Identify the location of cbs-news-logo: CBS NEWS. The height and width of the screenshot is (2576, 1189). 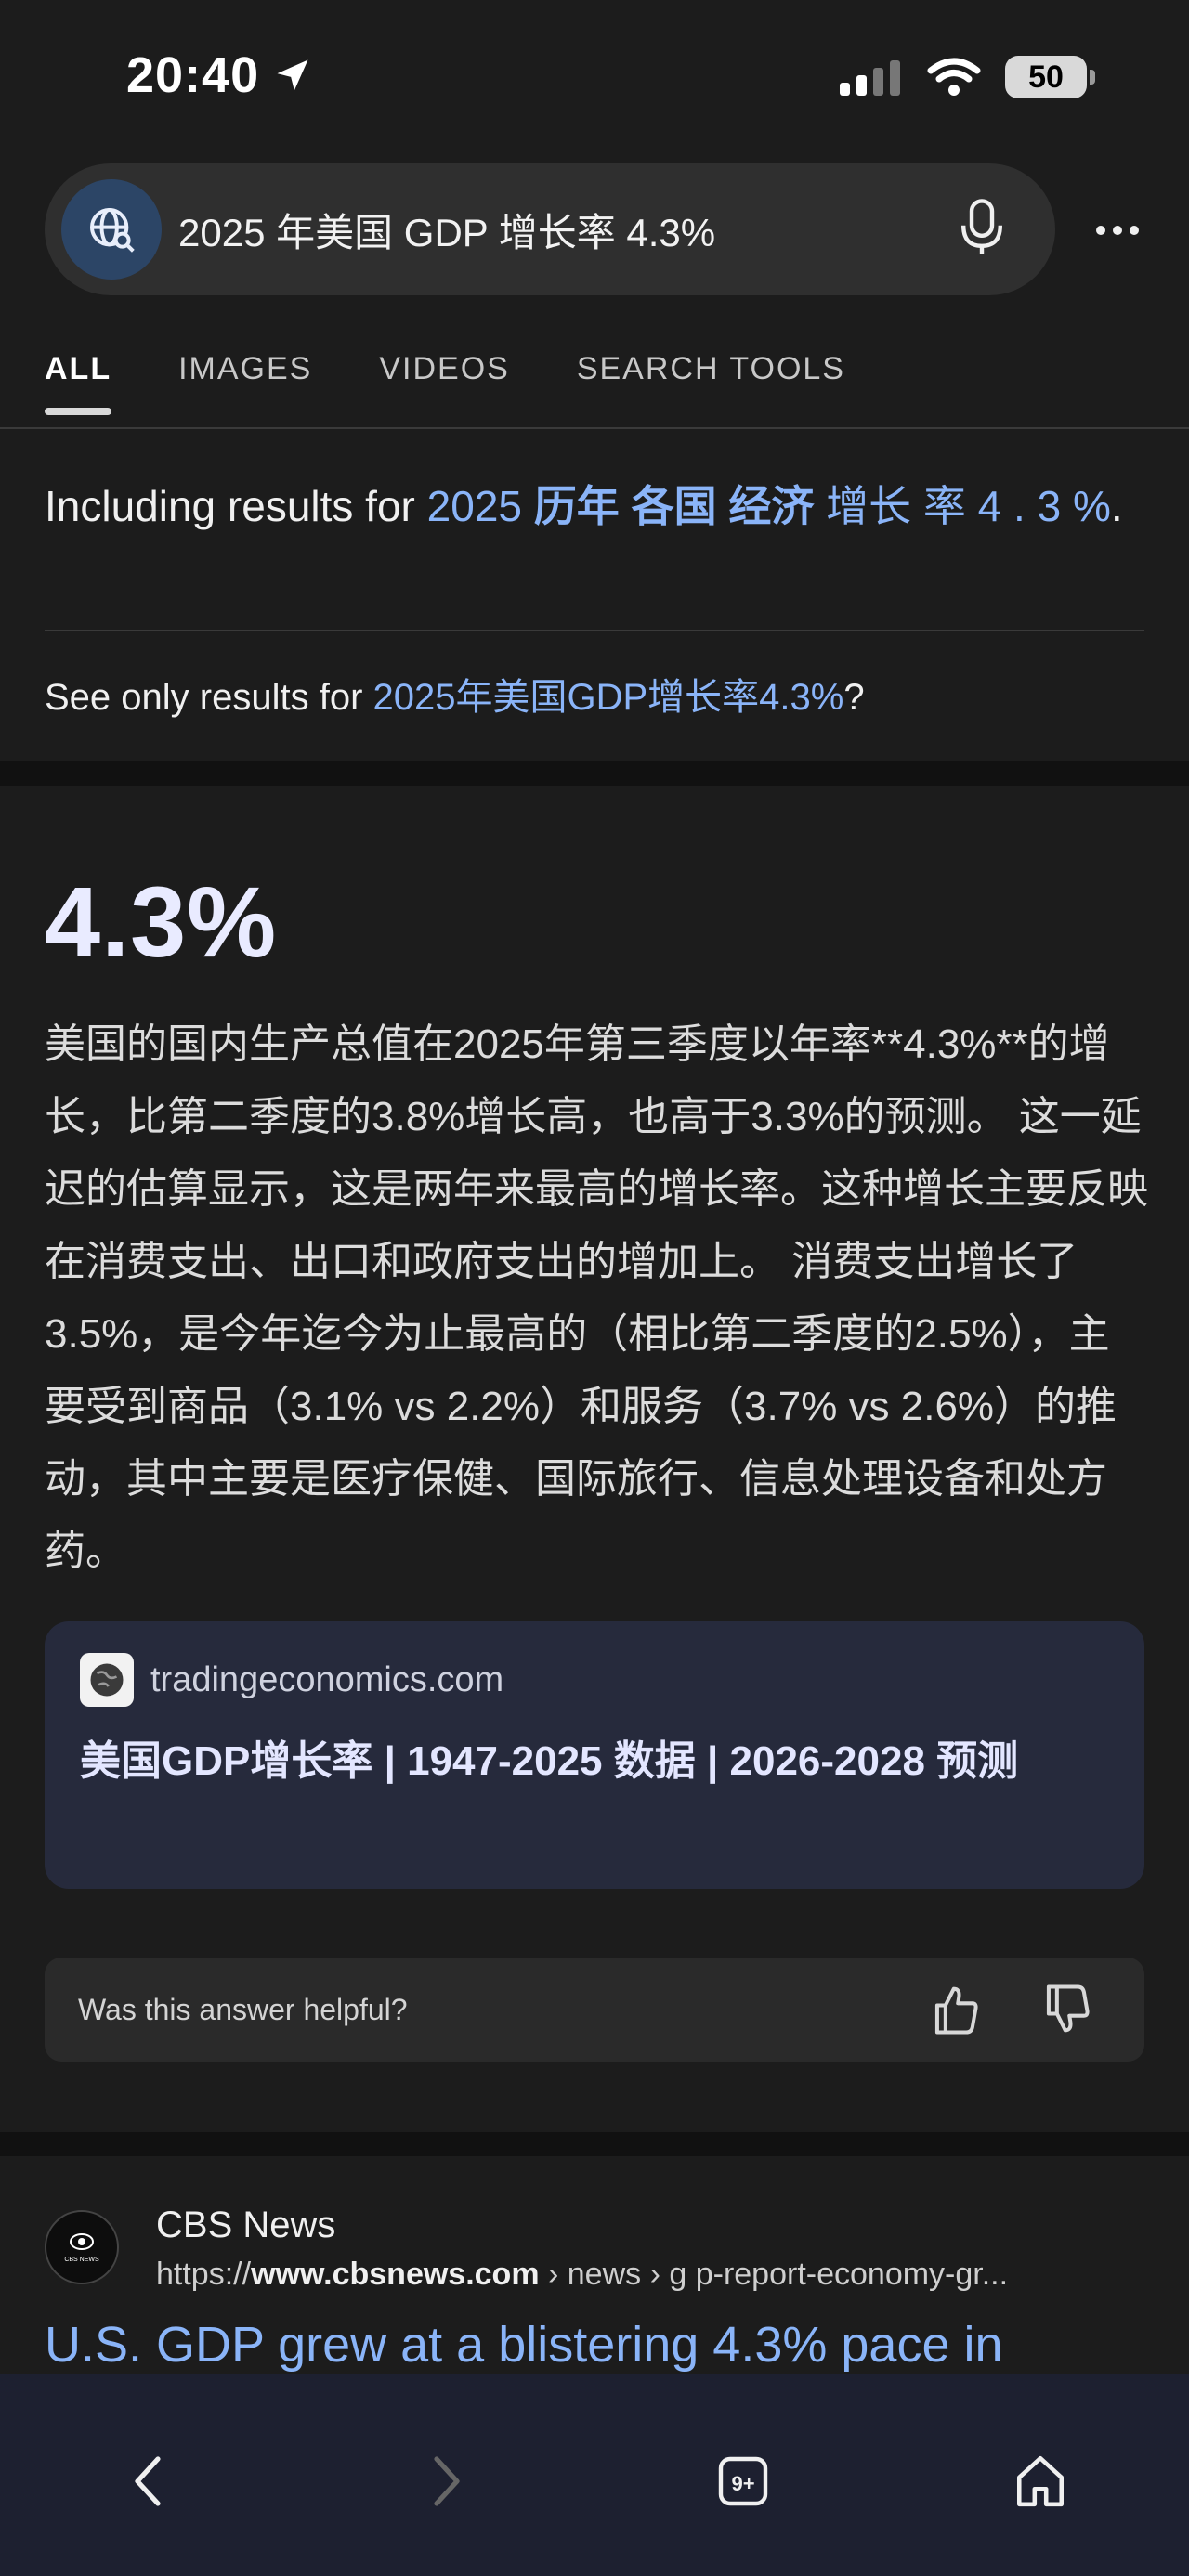
(82, 2247).